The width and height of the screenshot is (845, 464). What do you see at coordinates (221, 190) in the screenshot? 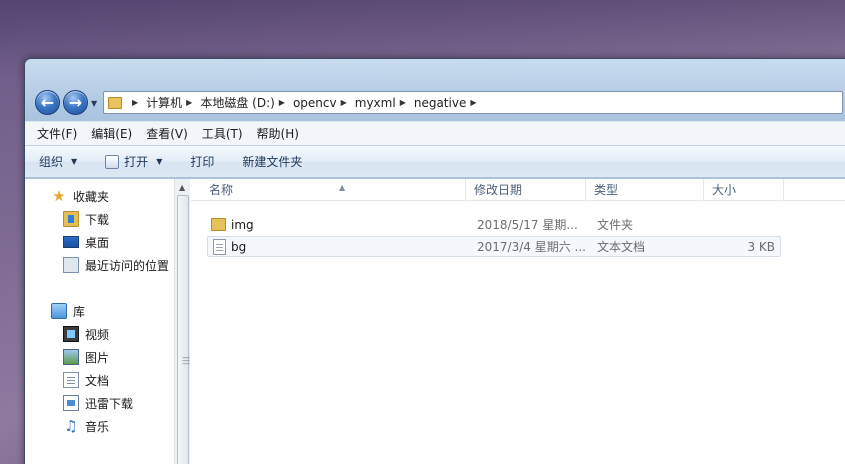
I see `column-name-label: 名称` at bounding box center [221, 190].